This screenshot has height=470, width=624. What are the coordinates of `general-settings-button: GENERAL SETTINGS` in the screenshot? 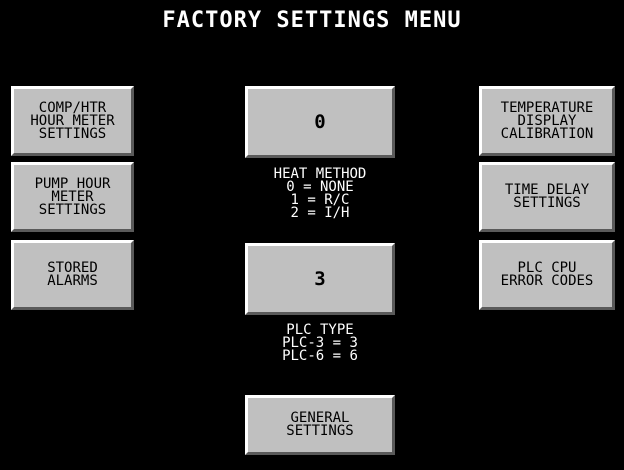 It's located at (320, 425).